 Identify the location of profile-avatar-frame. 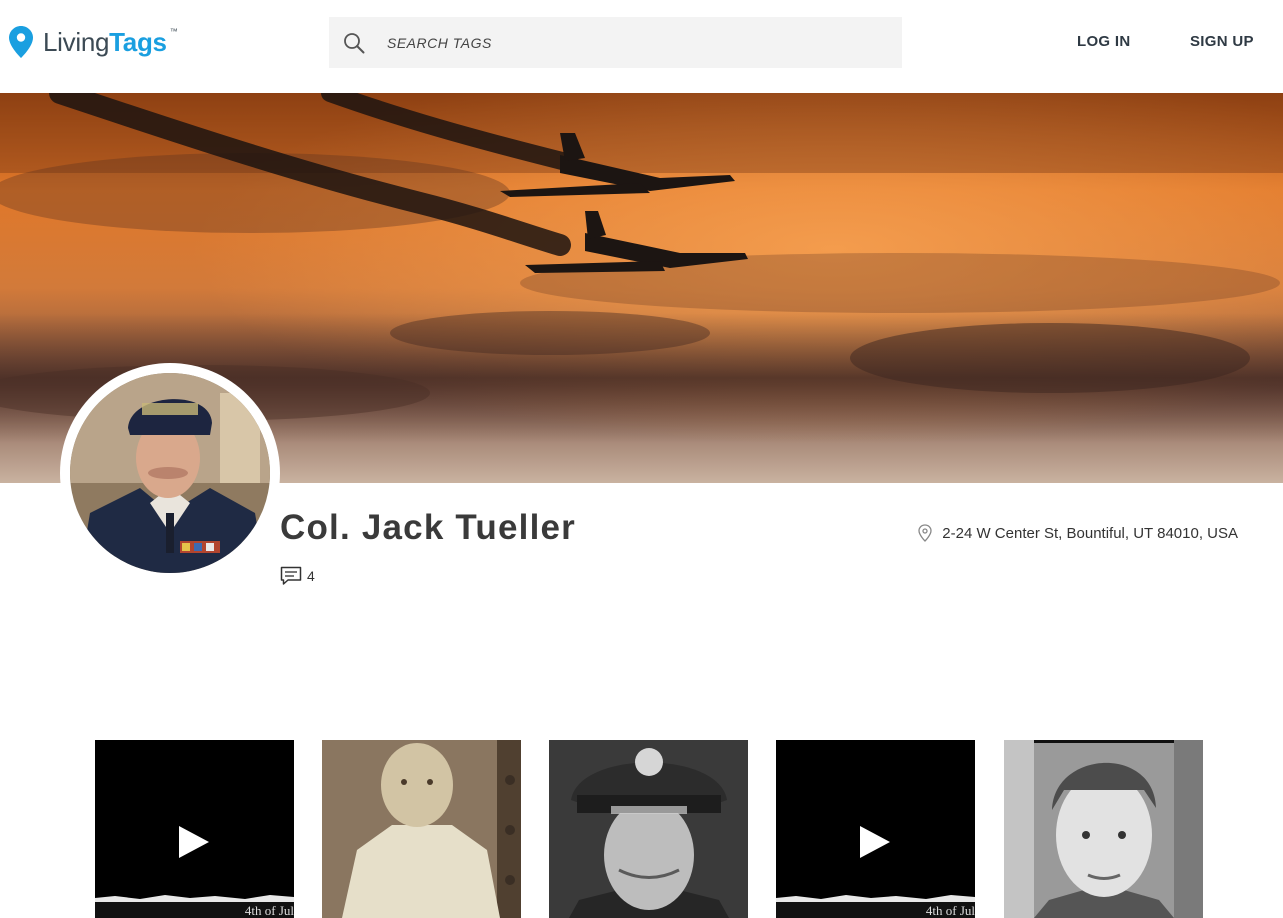
(170, 473).